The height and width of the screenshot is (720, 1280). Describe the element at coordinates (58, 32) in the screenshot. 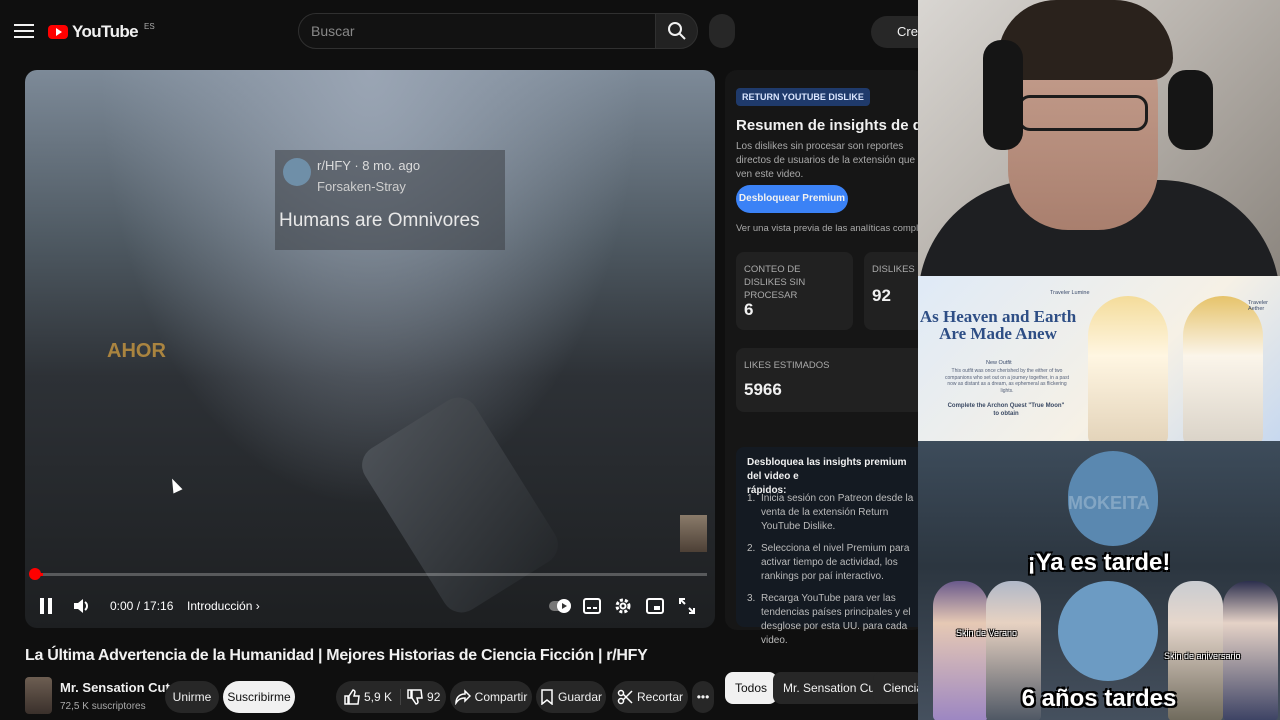

I see `youtube-play-icon` at that location.